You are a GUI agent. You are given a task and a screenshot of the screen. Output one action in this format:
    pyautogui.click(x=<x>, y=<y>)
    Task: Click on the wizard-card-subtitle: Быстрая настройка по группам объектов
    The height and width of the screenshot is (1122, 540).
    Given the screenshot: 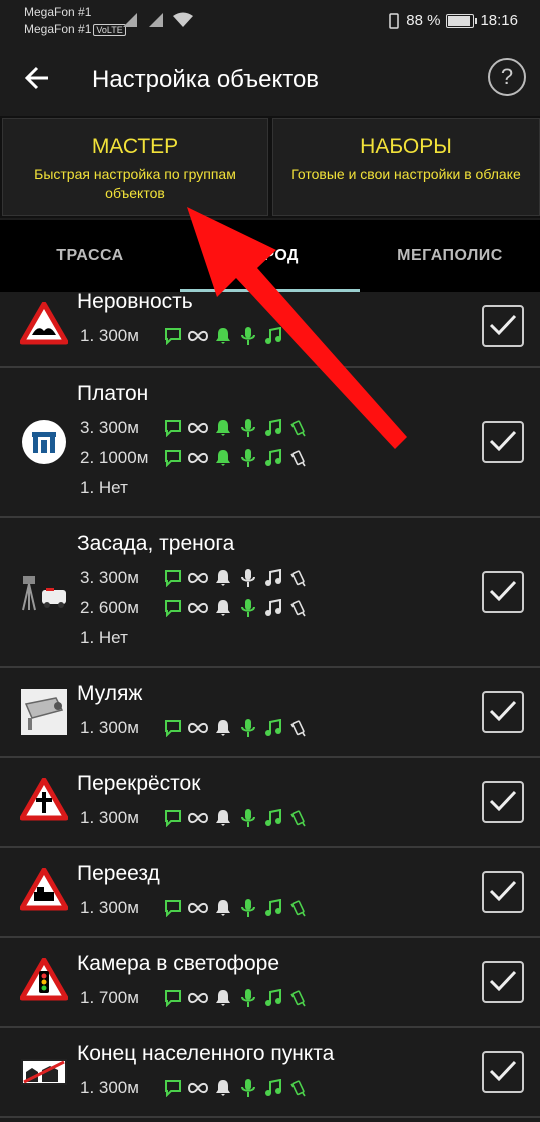 What is the action you would take?
    pyautogui.click(x=135, y=183)
    